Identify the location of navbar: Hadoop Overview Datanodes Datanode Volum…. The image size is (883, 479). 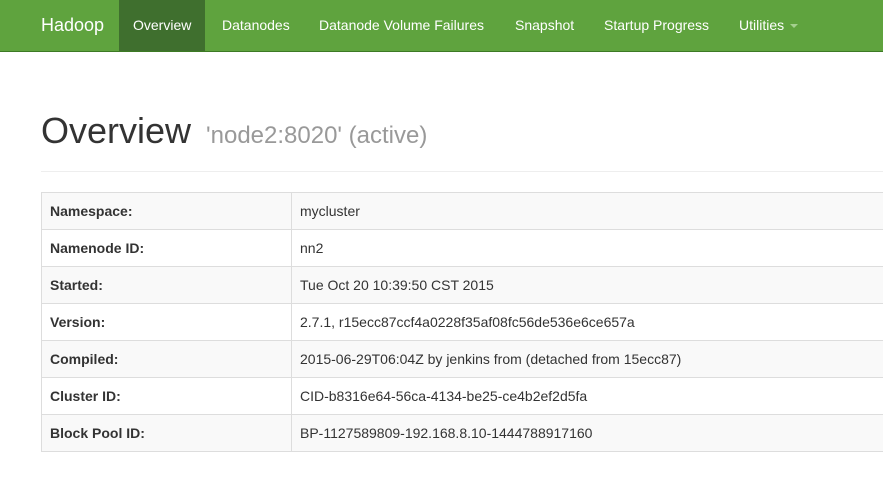
(441, 26).